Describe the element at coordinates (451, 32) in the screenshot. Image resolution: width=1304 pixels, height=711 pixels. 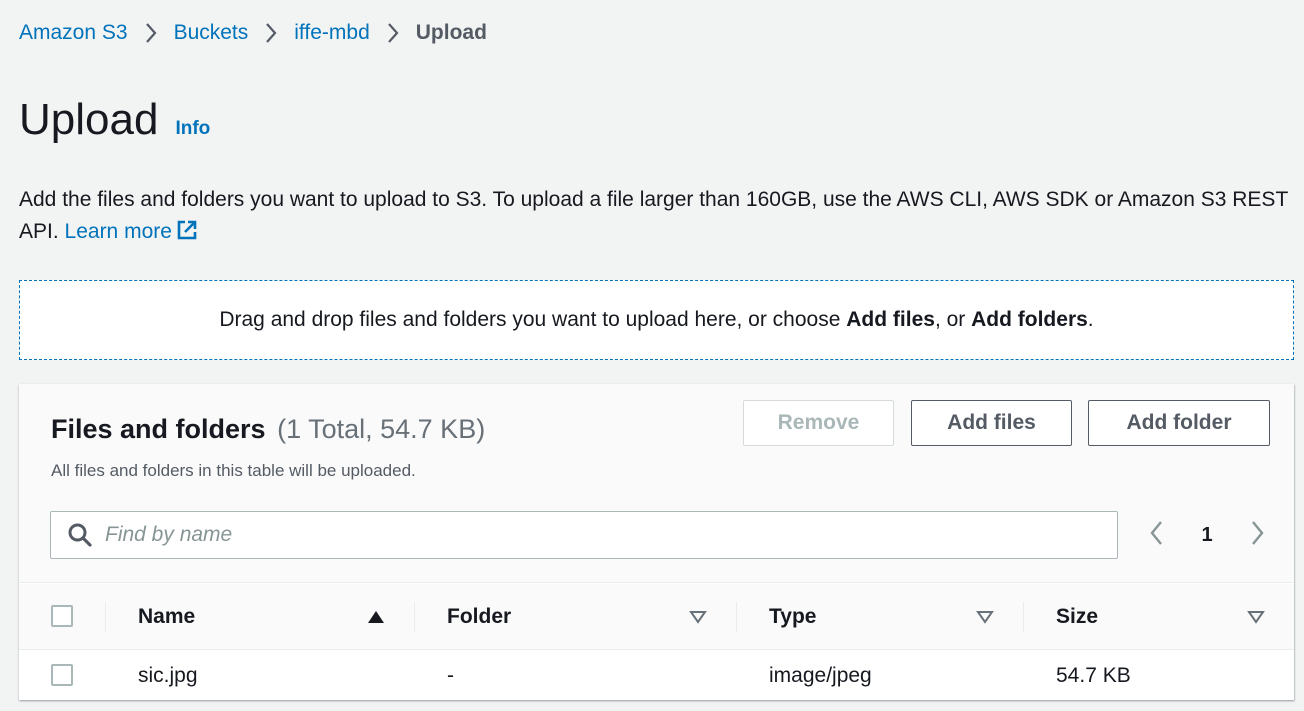
I see `breadcrumb-current: Upload` at that location.